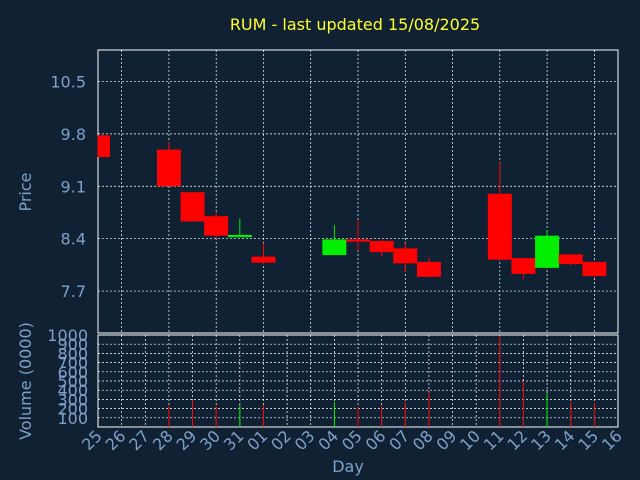 This screenshot has height=480, width=640. Describe the element at coordinates (73, 134) in the screenshot. I see `price-tick-label: 9.8` at that location.